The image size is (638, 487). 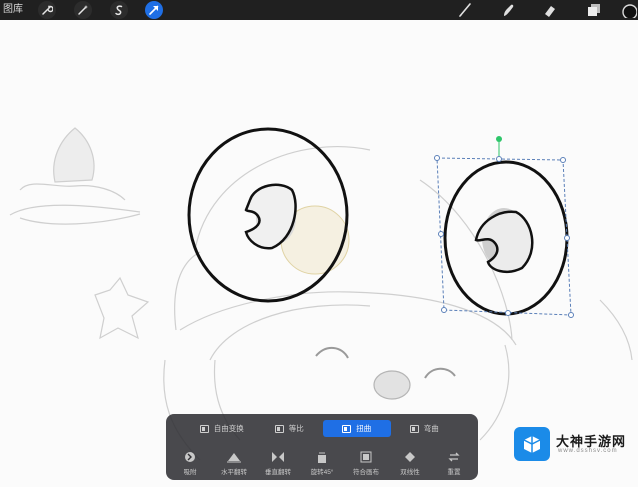 What do you see at coordinates (290, 428) in the screenshot?
I see `mode-uniform: 等比` at bounding box center [290, 428].